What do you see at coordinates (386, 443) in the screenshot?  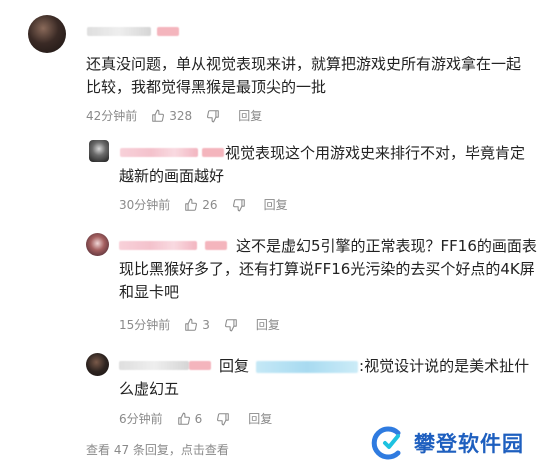 I see `watermark-logo-icon` at bounding box center [386, 443].